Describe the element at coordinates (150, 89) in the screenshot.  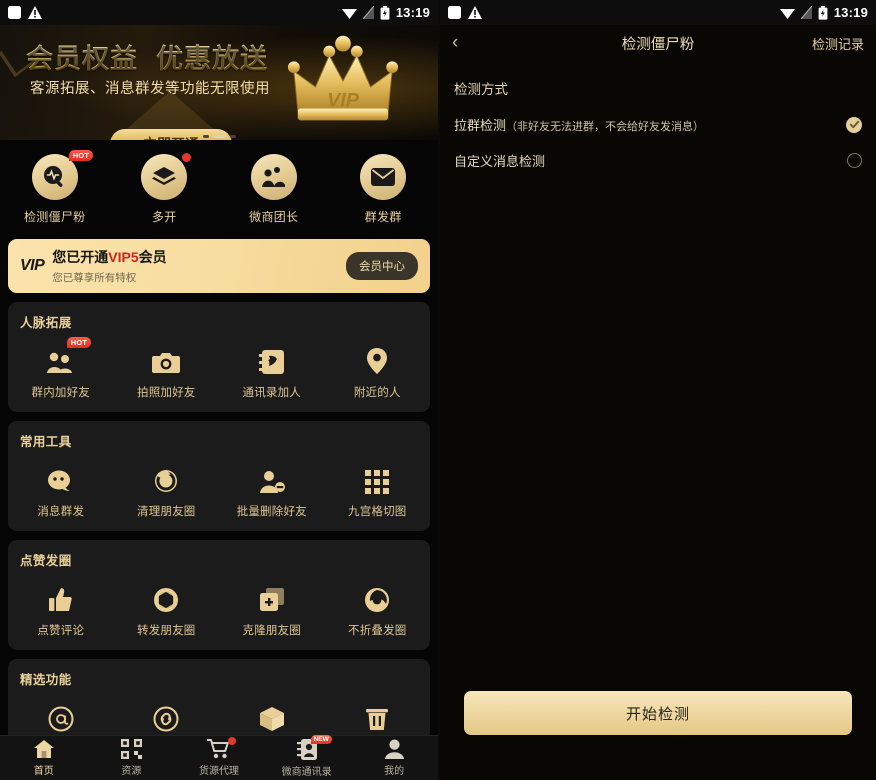
I see `banner-subtitle: 客源拓展、消息群发等功能无限使用` at that location.